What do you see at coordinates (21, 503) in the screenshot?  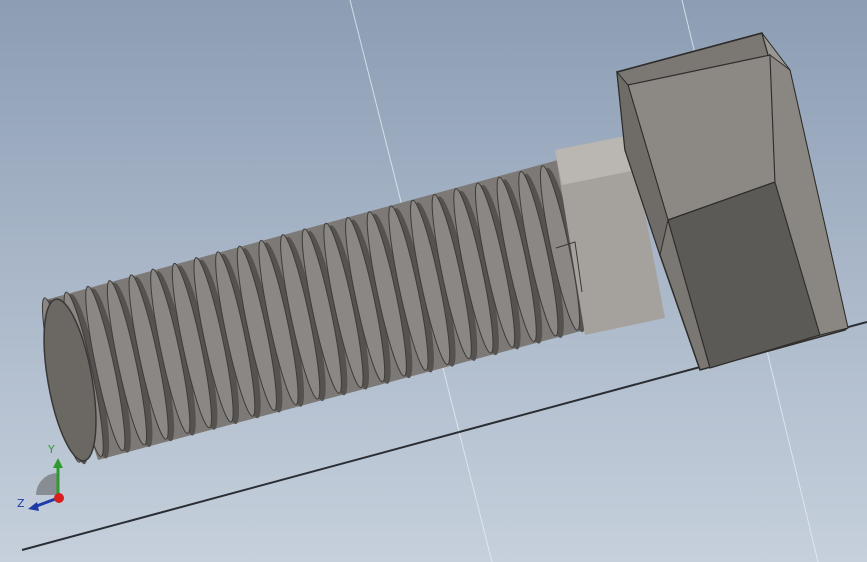 I see `triad-z-label: Z` at bounding box center [21, 503].